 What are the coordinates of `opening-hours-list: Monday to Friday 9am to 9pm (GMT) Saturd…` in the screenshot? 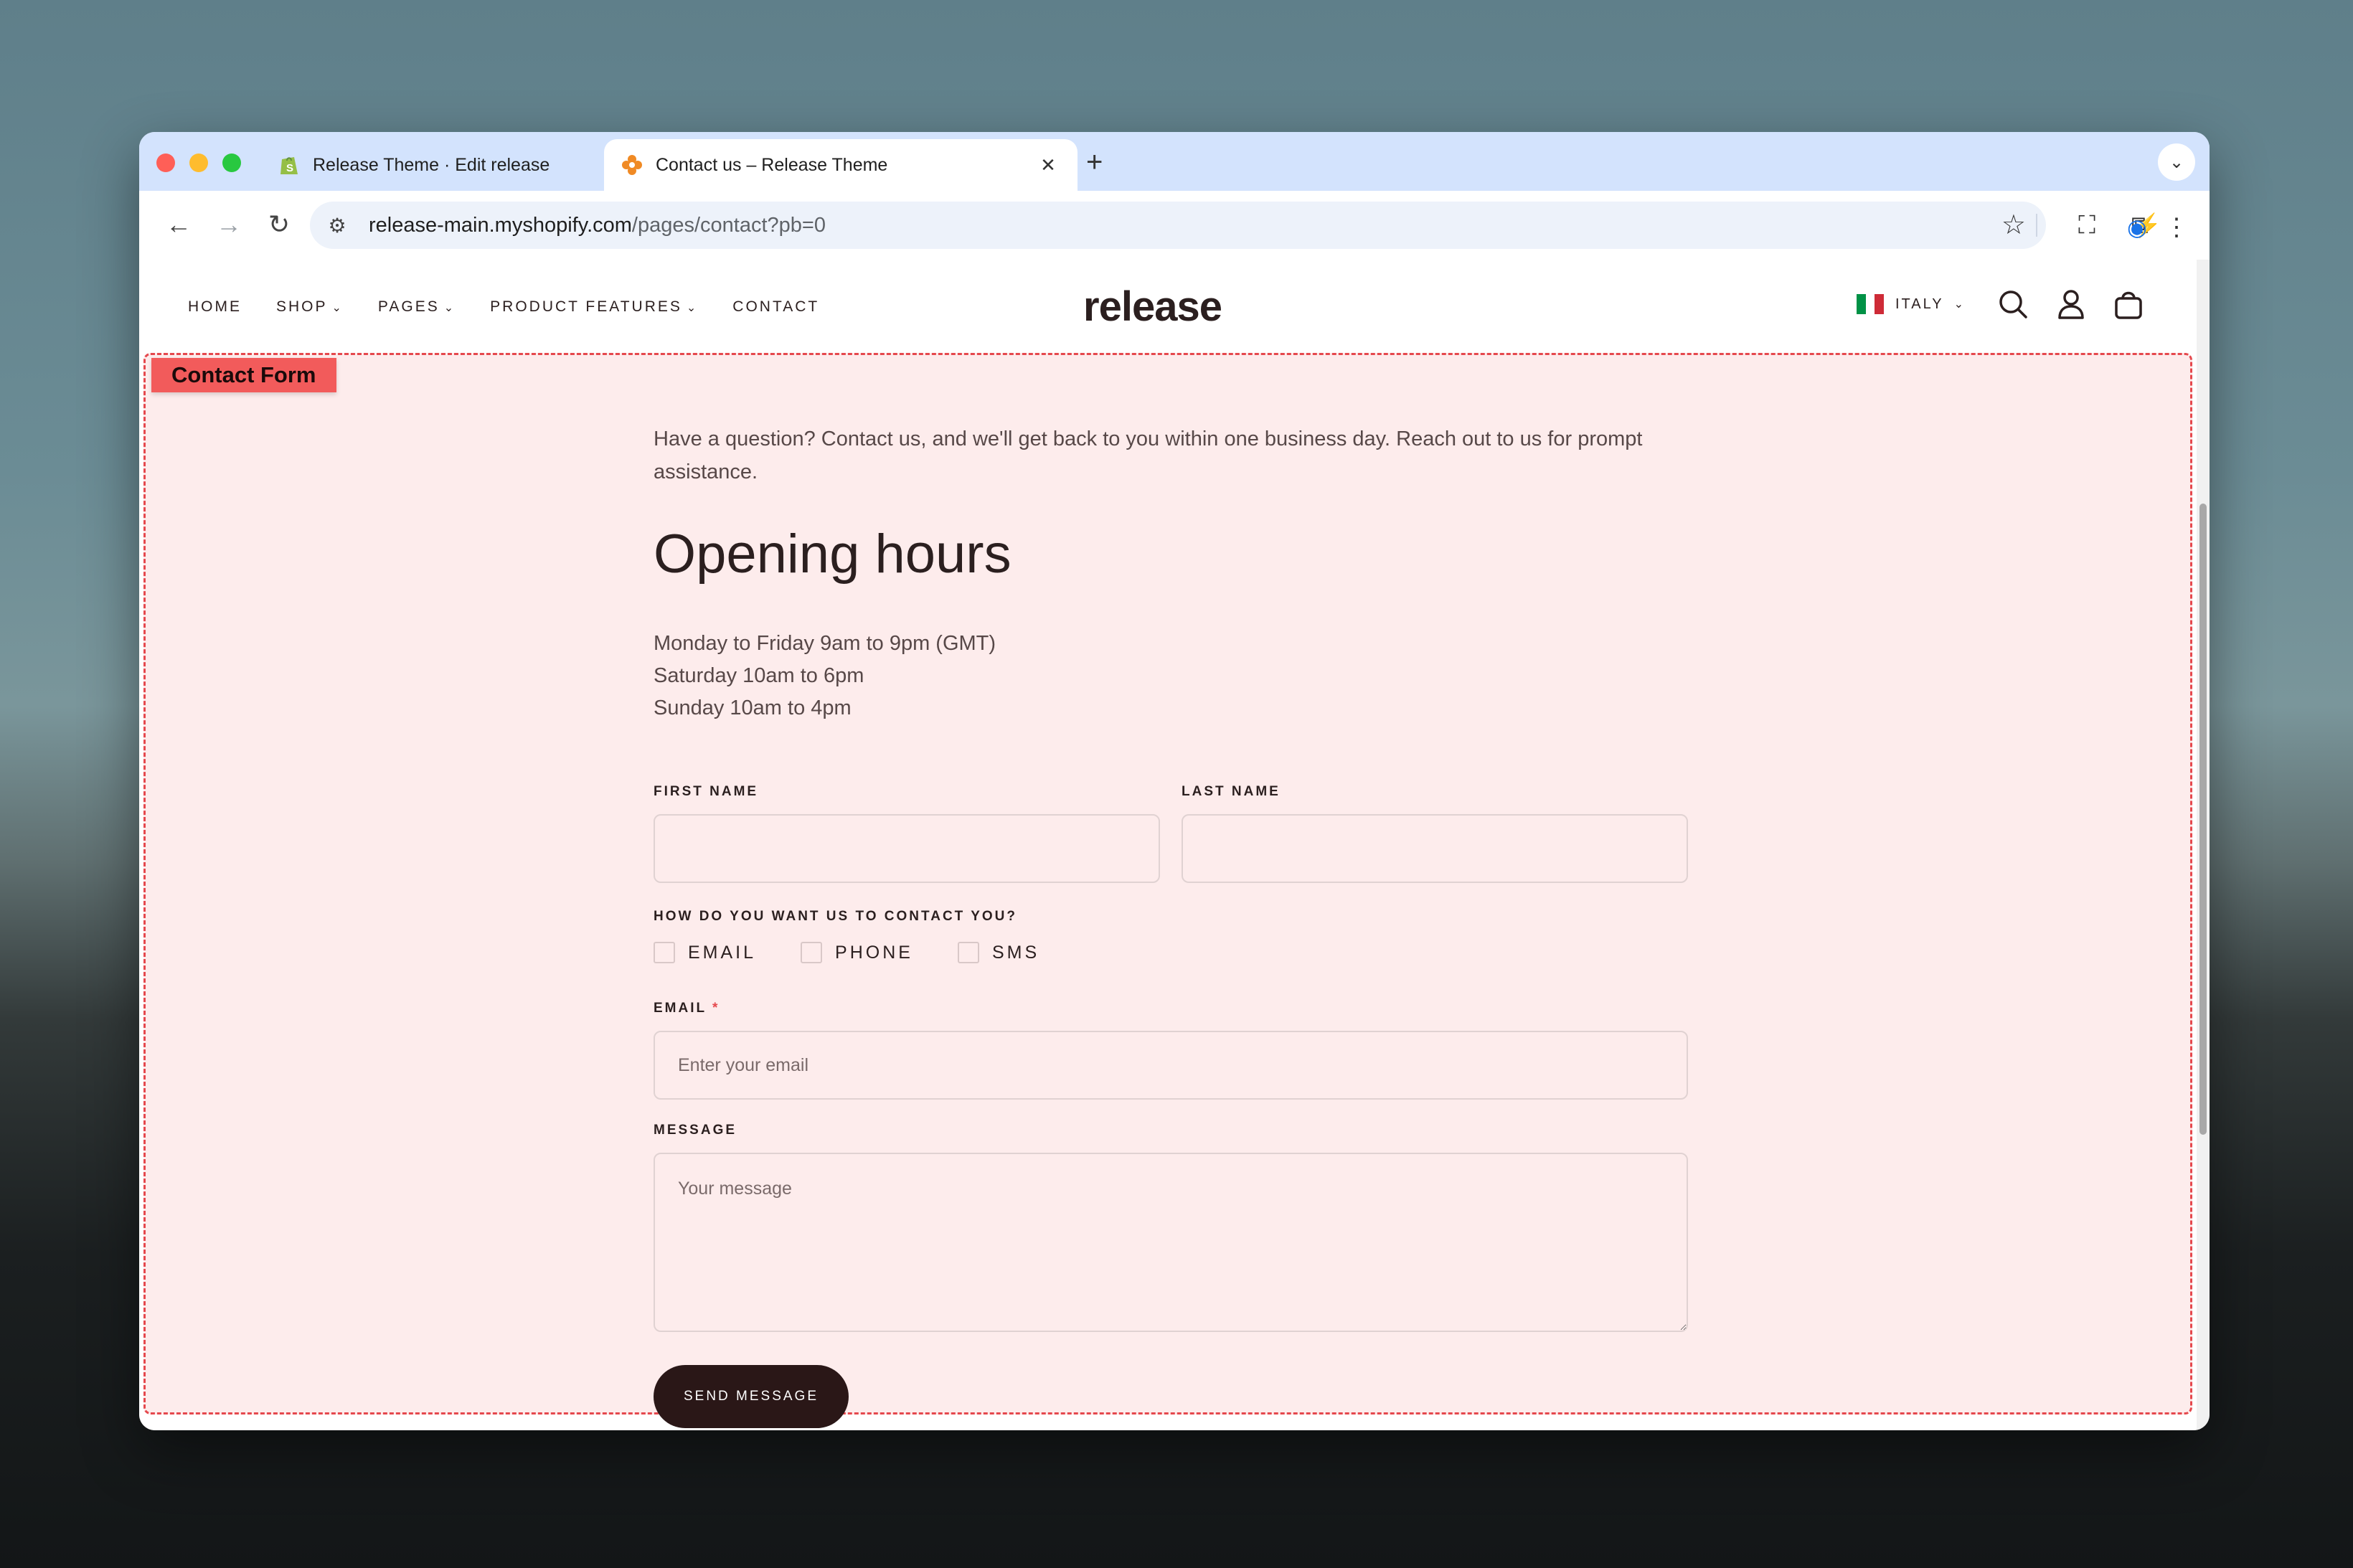 It's located at (825, 676).